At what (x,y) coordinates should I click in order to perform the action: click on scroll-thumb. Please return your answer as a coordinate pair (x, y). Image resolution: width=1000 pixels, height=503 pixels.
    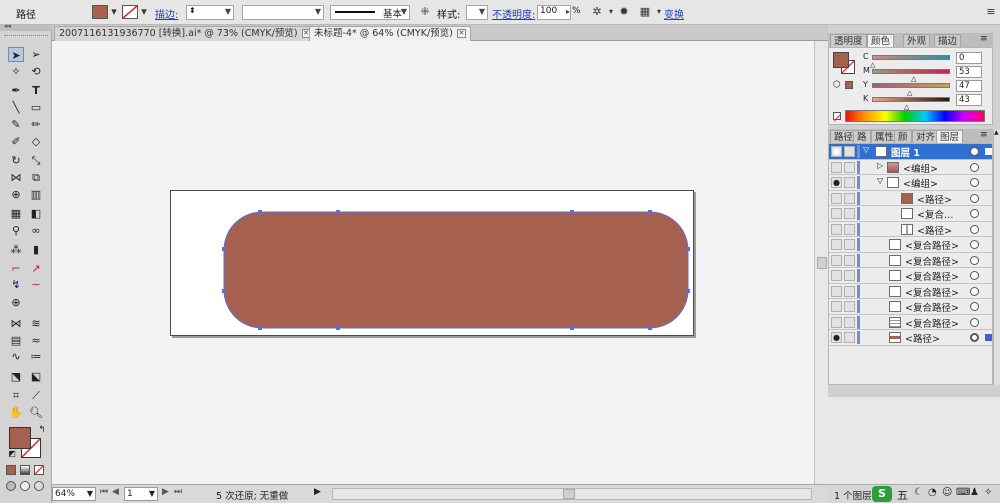
    Looking at the image, I should click on (569, 494).